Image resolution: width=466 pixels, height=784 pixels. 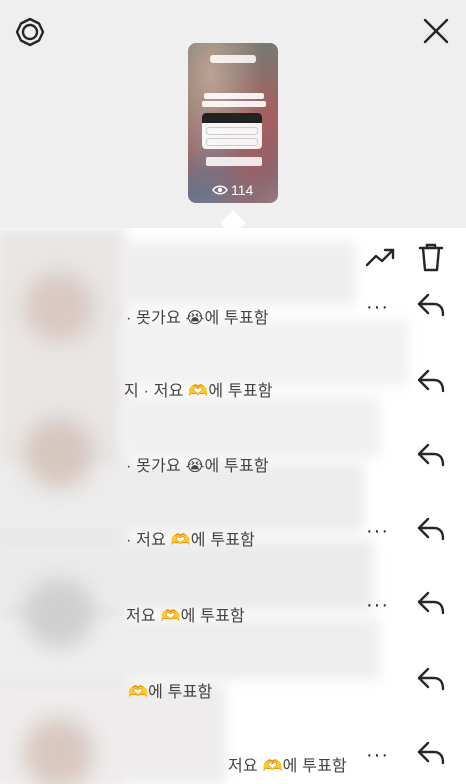 What do you see at coordinates (191, 540) in the screenshot?
I see `vote-text: · 저요 🫶에 투표함` at bounding box center [191, 540].